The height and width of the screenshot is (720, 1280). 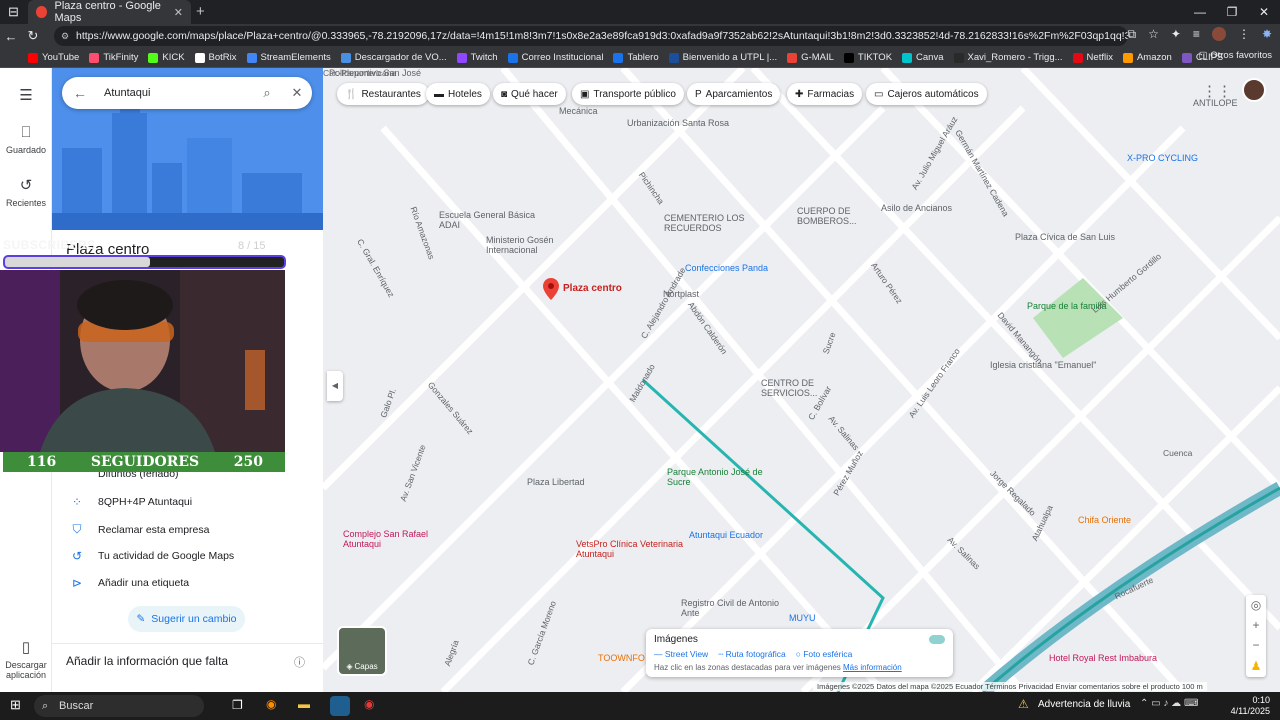 I want to click on bookmark-item: Correo Institucional, so click(x=555, y=57).